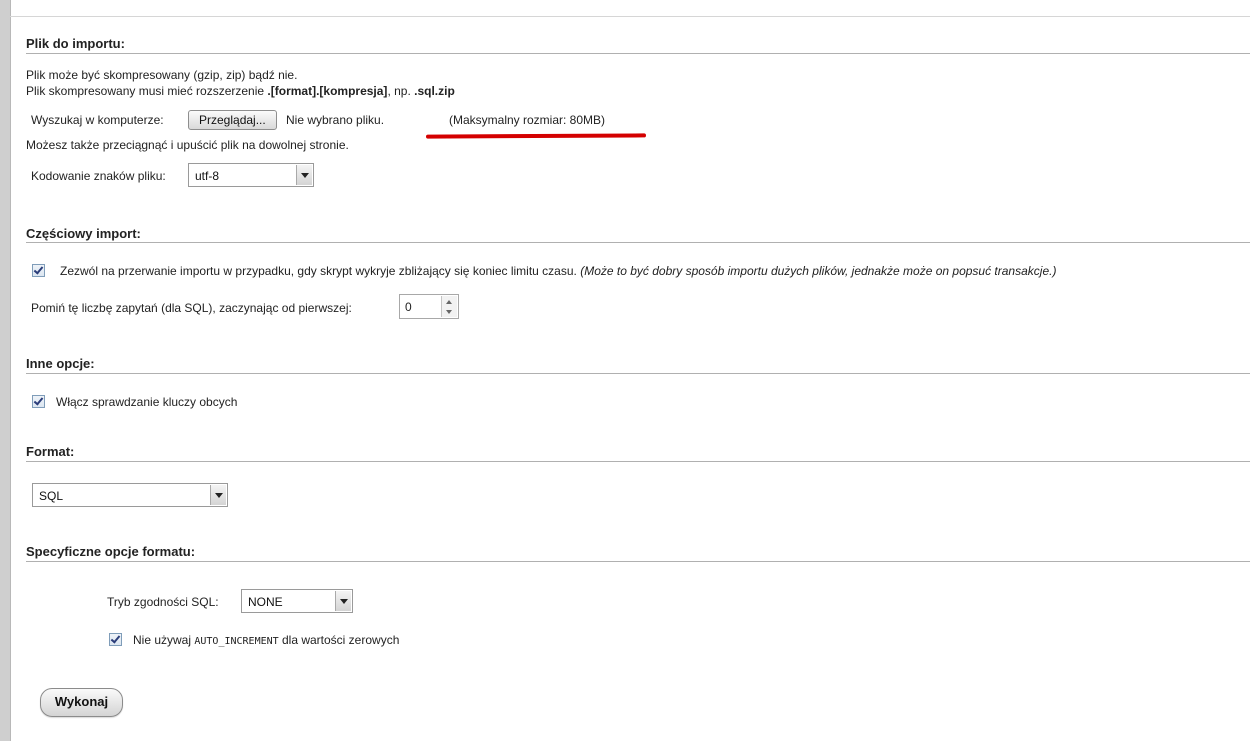 The height and width of the screenshot is (741, 1250). I want to click on extension-format: .[format].[kompresja], so click(327, 91).